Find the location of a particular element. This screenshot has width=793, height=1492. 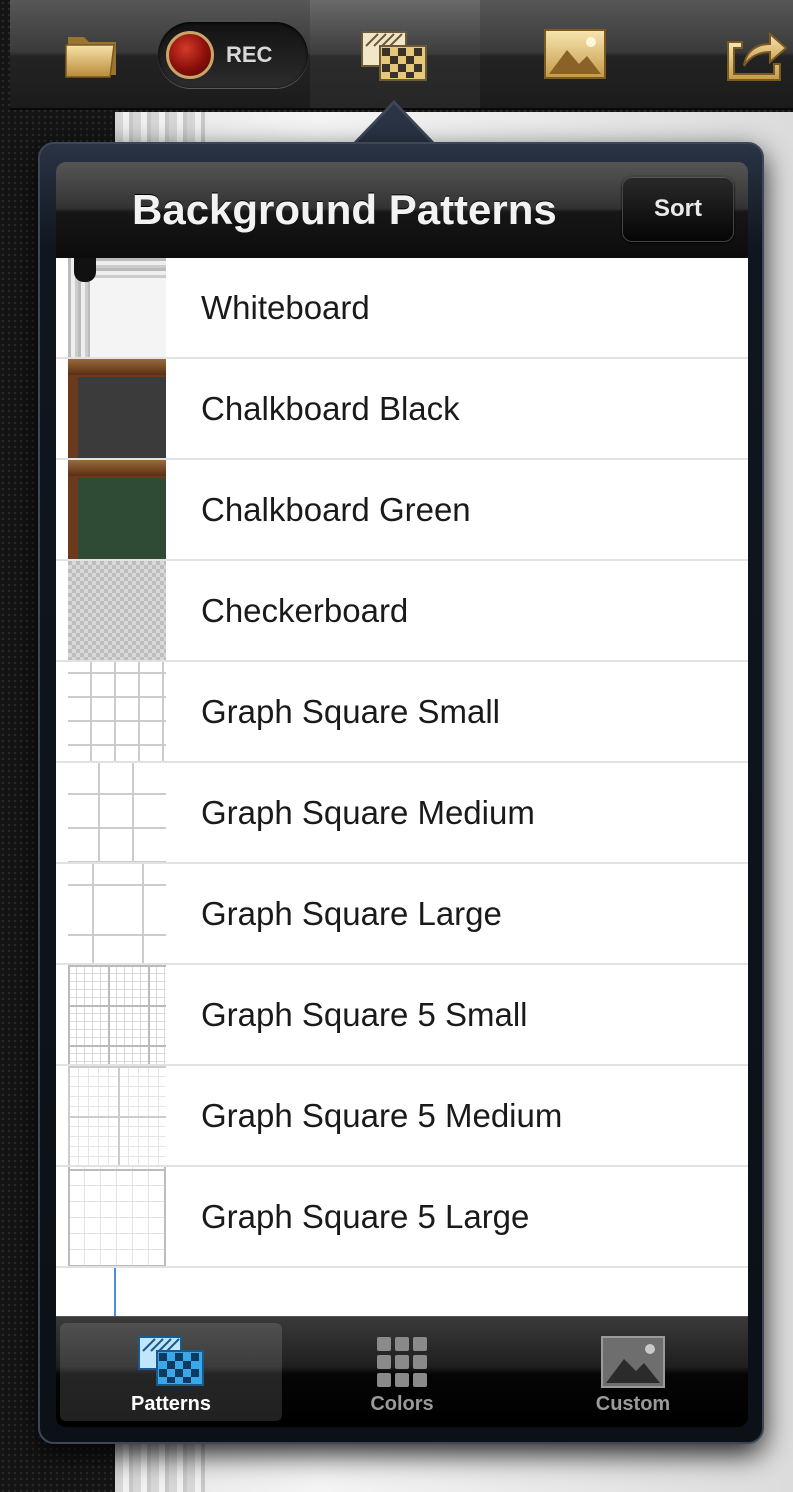

top-toolbar: REC is located at coordinates (401, 55).